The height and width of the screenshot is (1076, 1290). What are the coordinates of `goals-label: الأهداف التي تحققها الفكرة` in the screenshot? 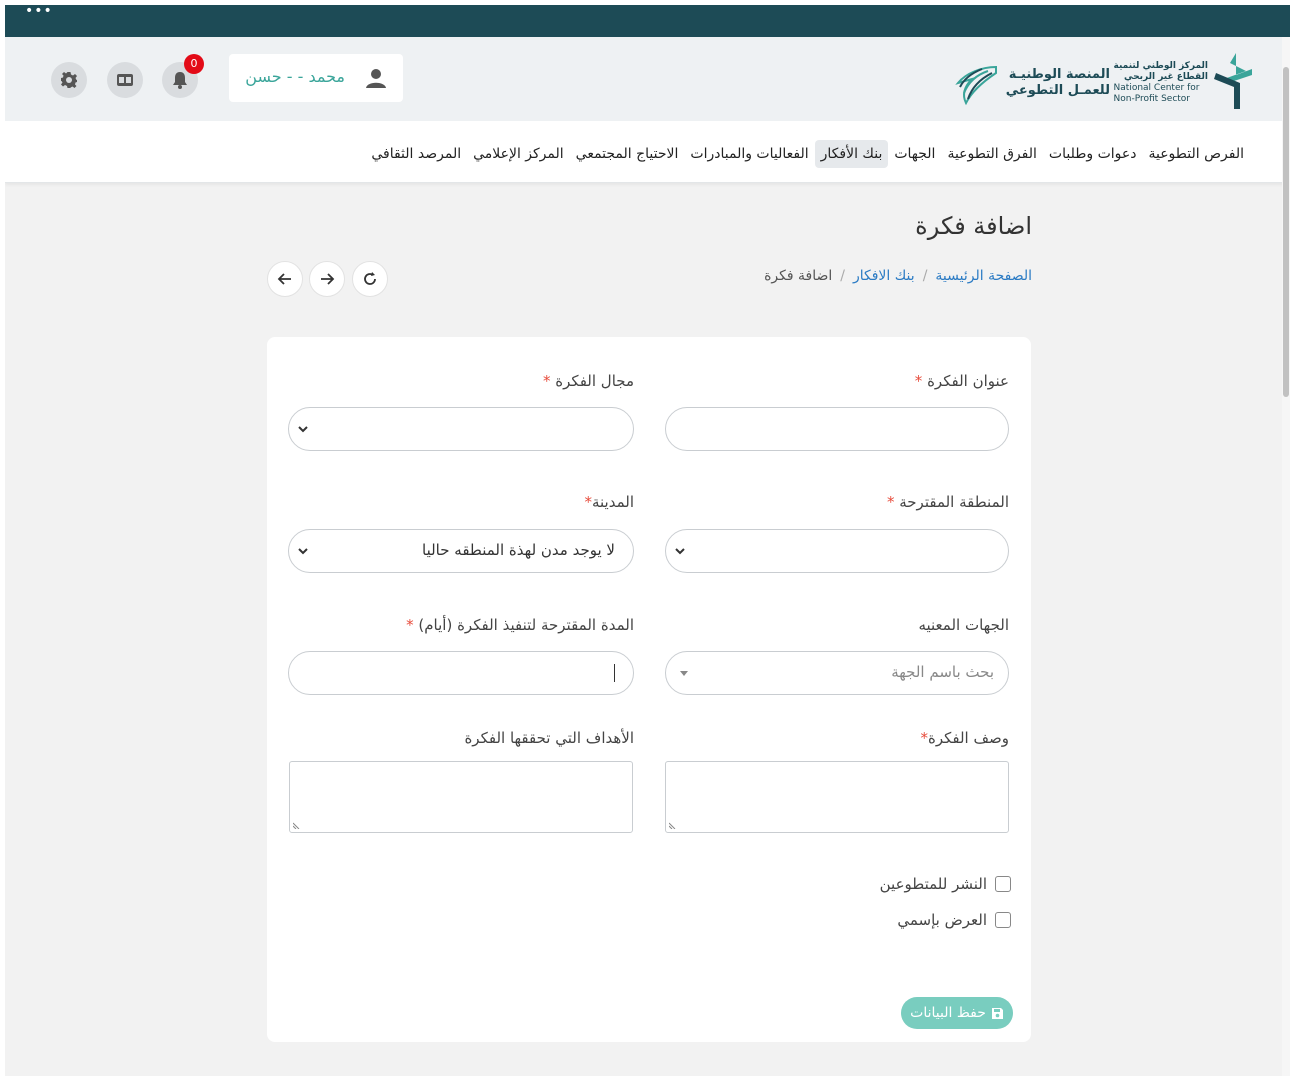 It's located at (549, 738).